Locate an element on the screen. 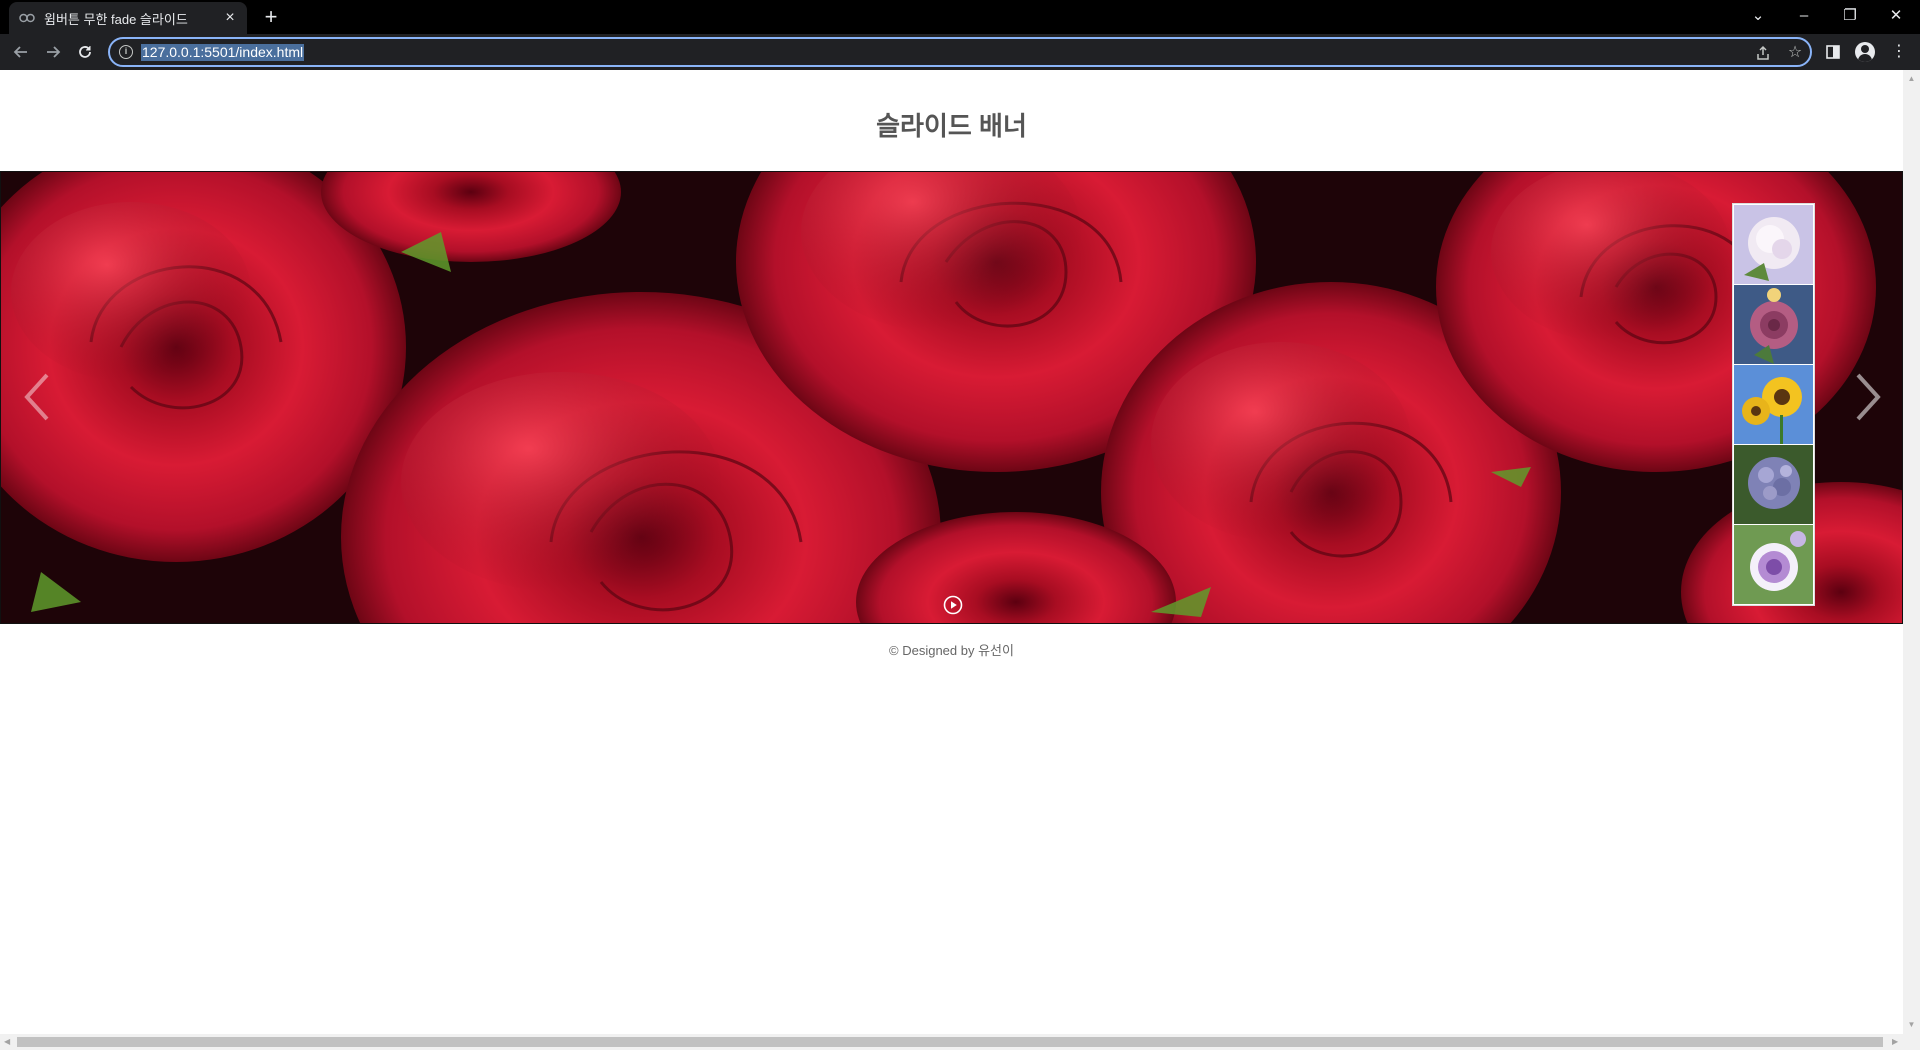  browser-tab-strip: 윔버튼 무한 fade 슬라이드 × + ⌄ – ❐ ✕ is located at coordinates (960, 17).